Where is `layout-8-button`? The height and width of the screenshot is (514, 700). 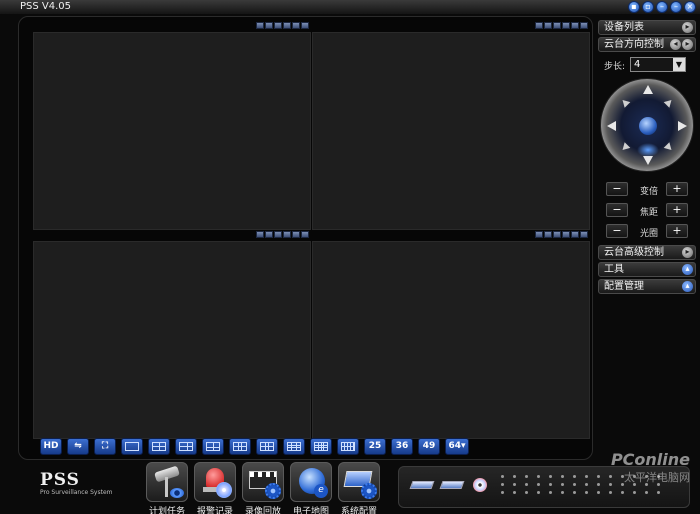
layout-8-button is located at coordinates (213, 446).